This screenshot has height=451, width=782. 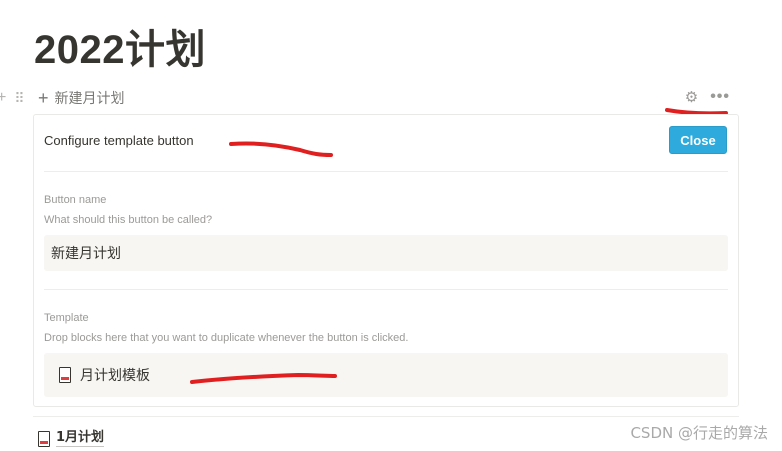 I want to click on annotation-underline-header, so click(x=281, y=149).